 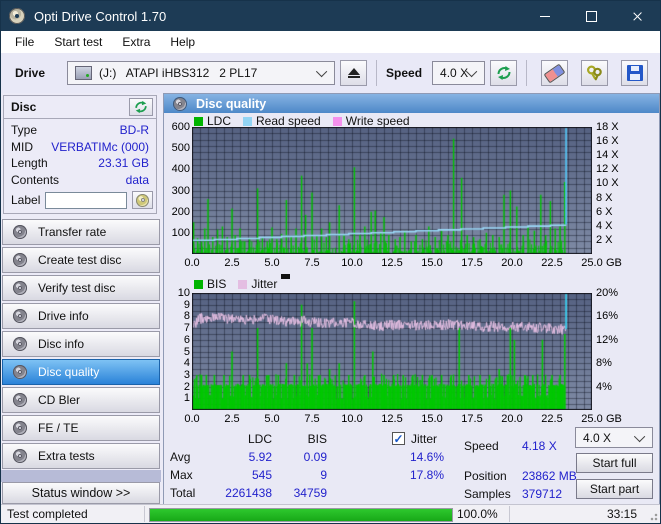 What do you see at coordinates (354, 73) in the screenshot?
I see `eject-button` at bounding box center [354, 73].